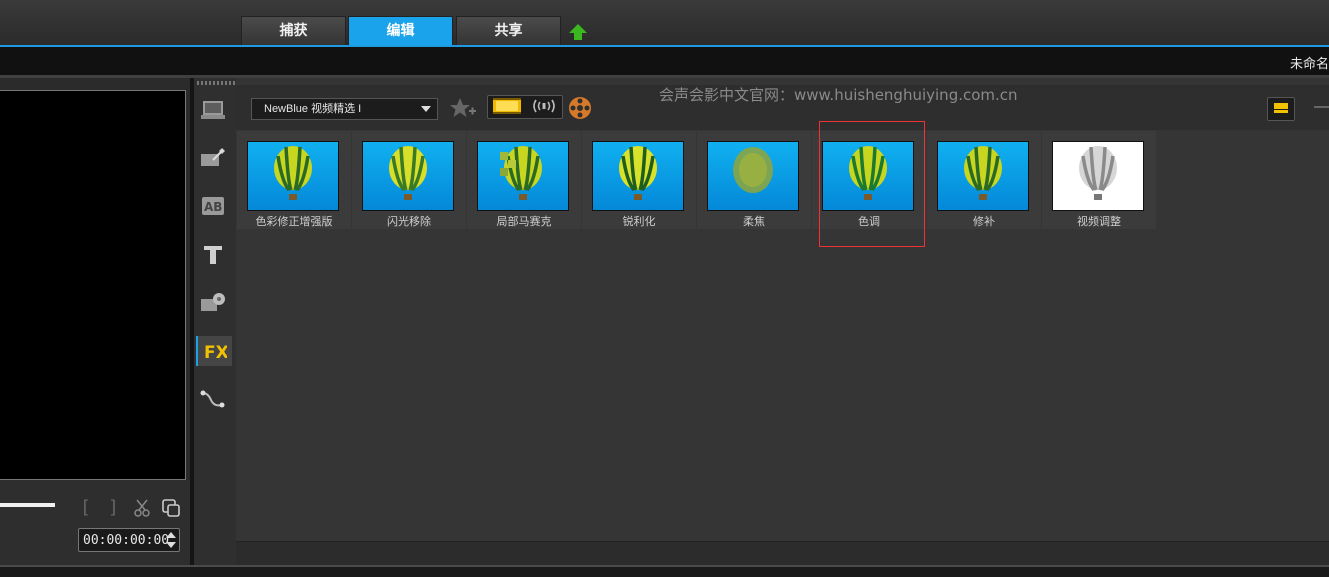  I want to click on graphic-icon, so click(213, 302).